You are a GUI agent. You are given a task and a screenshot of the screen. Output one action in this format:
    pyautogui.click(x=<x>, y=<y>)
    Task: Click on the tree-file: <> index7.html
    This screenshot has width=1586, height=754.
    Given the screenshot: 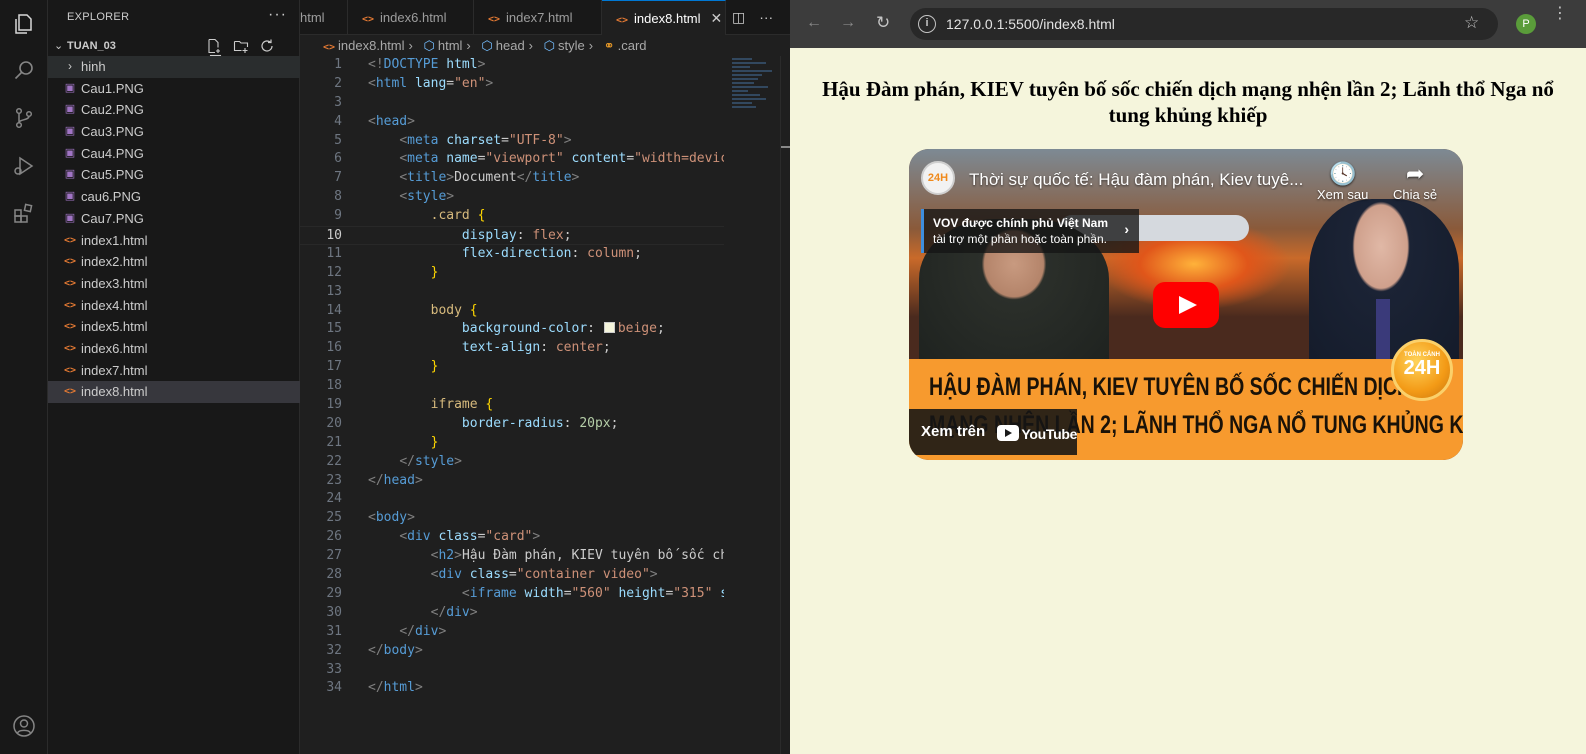 What is the action you would take?
    pyautogui.click(x=174, y=371)
    